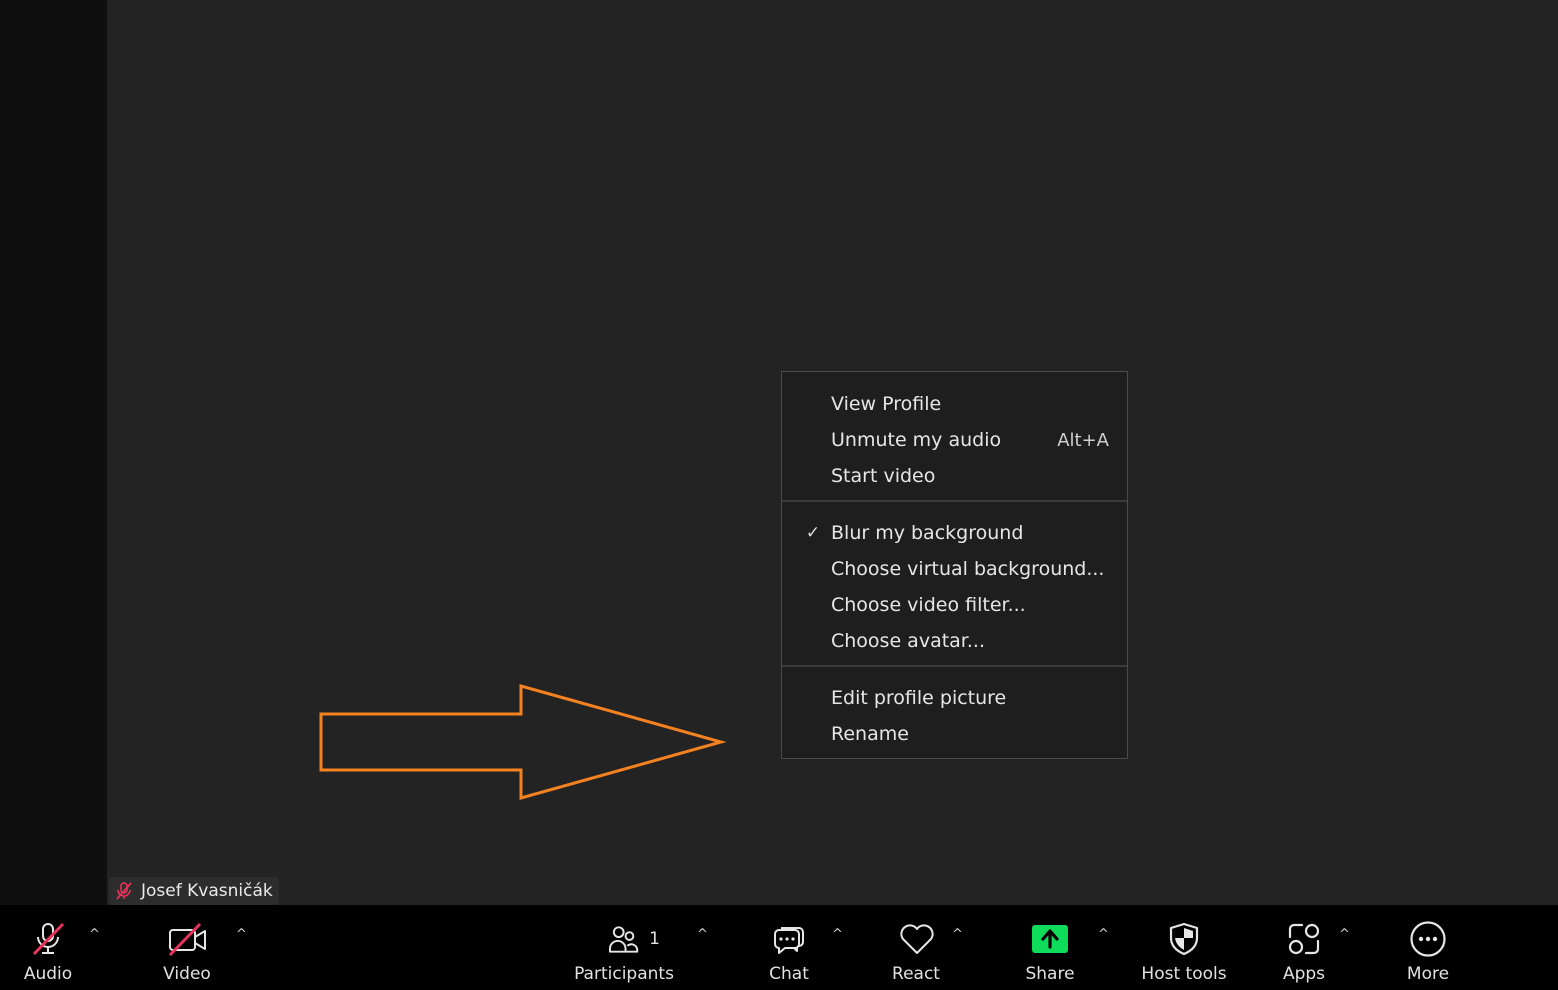  What do you see at coordinates (1184, 939) in the screenshot?
I see `shield-icon` at bounding box center [1184, 939].